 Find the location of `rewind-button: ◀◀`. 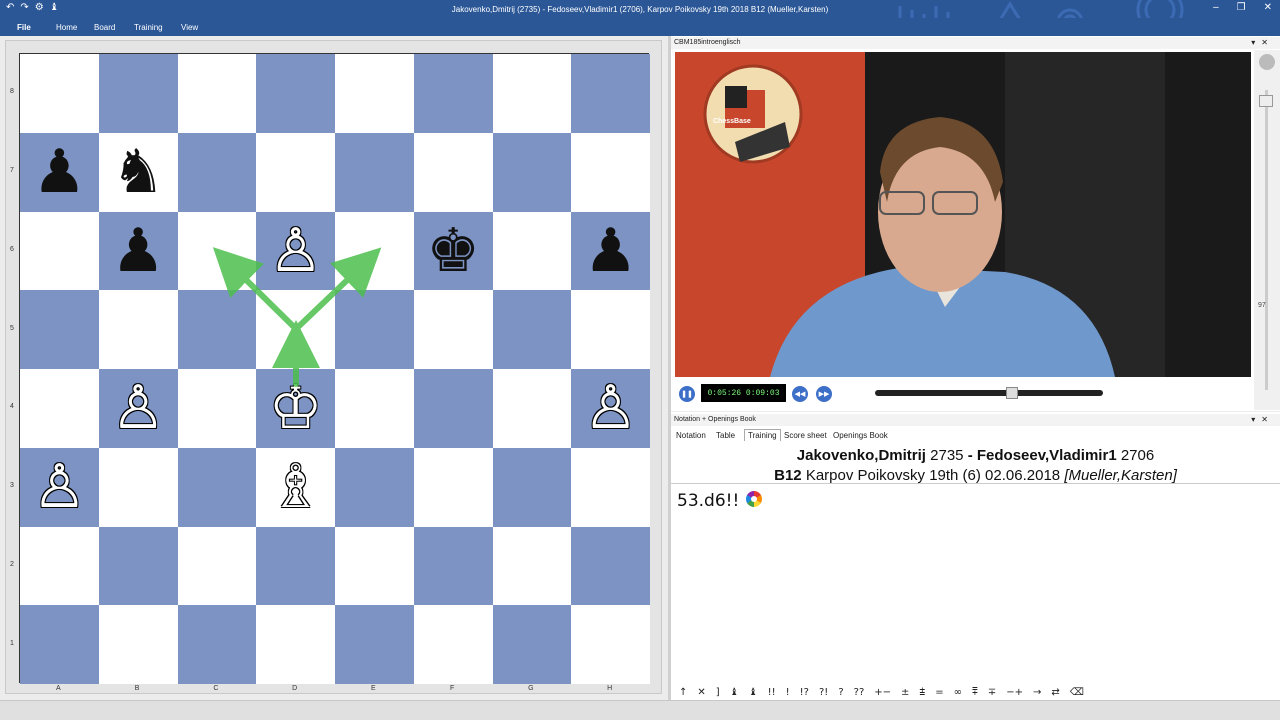

rewind-button: ◀◀ is located at coordinates (800, 394).